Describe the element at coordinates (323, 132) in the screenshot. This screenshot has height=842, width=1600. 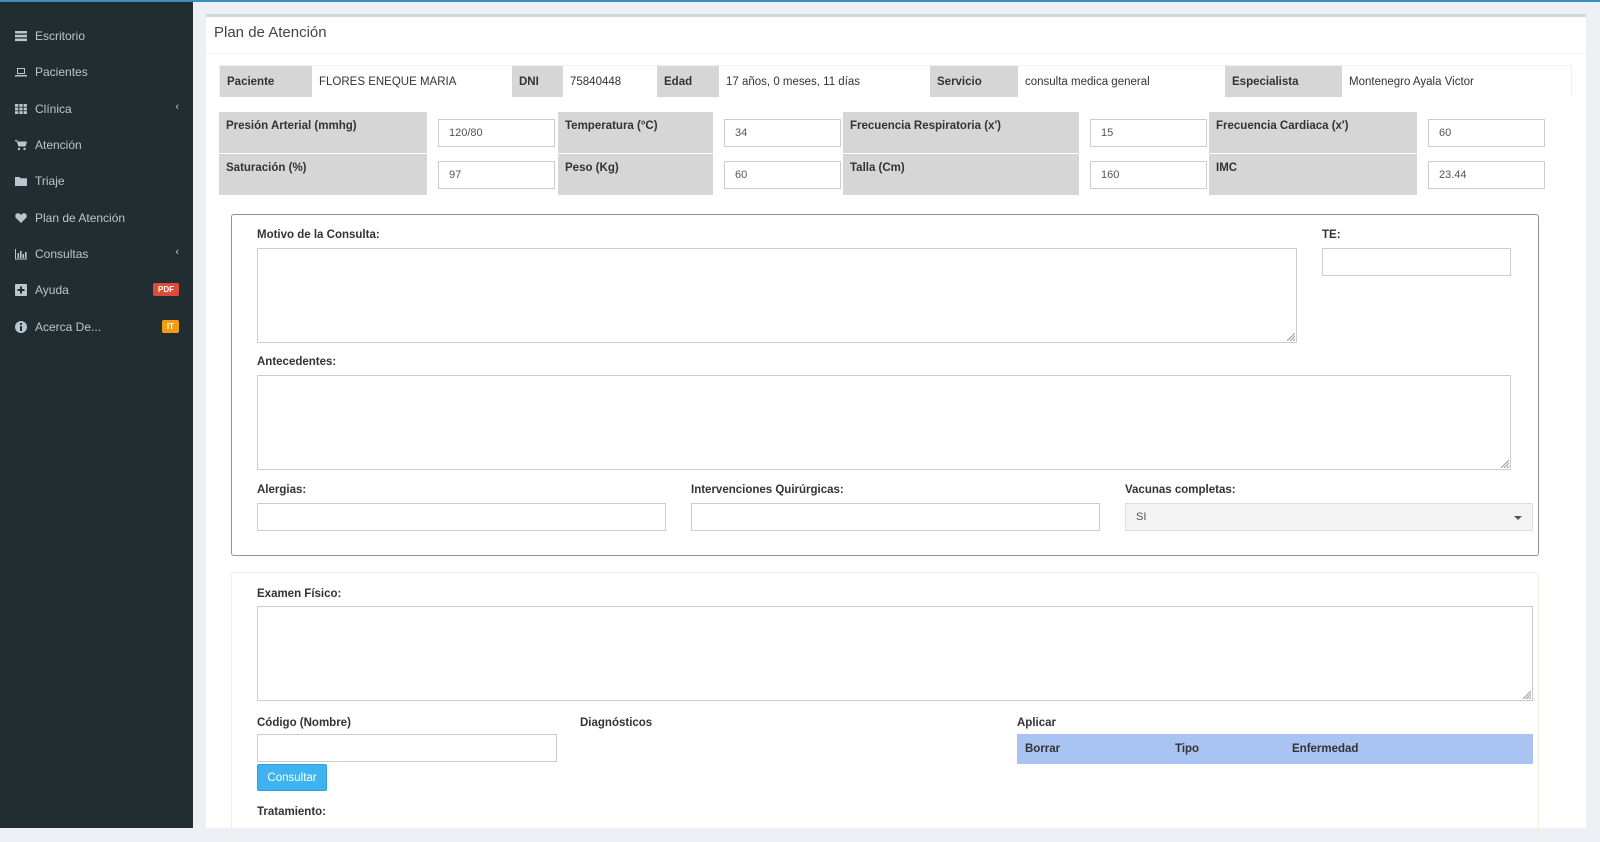
I see `presion-label: Presión Arterial (mmhg)` at that location.